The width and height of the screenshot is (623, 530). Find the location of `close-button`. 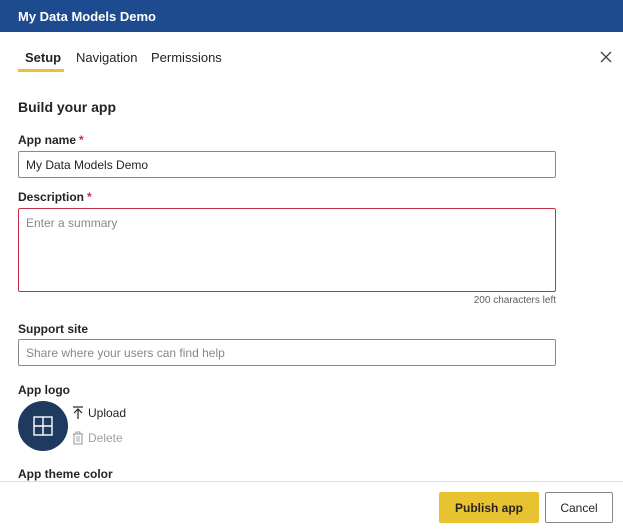

close-button is located at coordinates (606, 57).